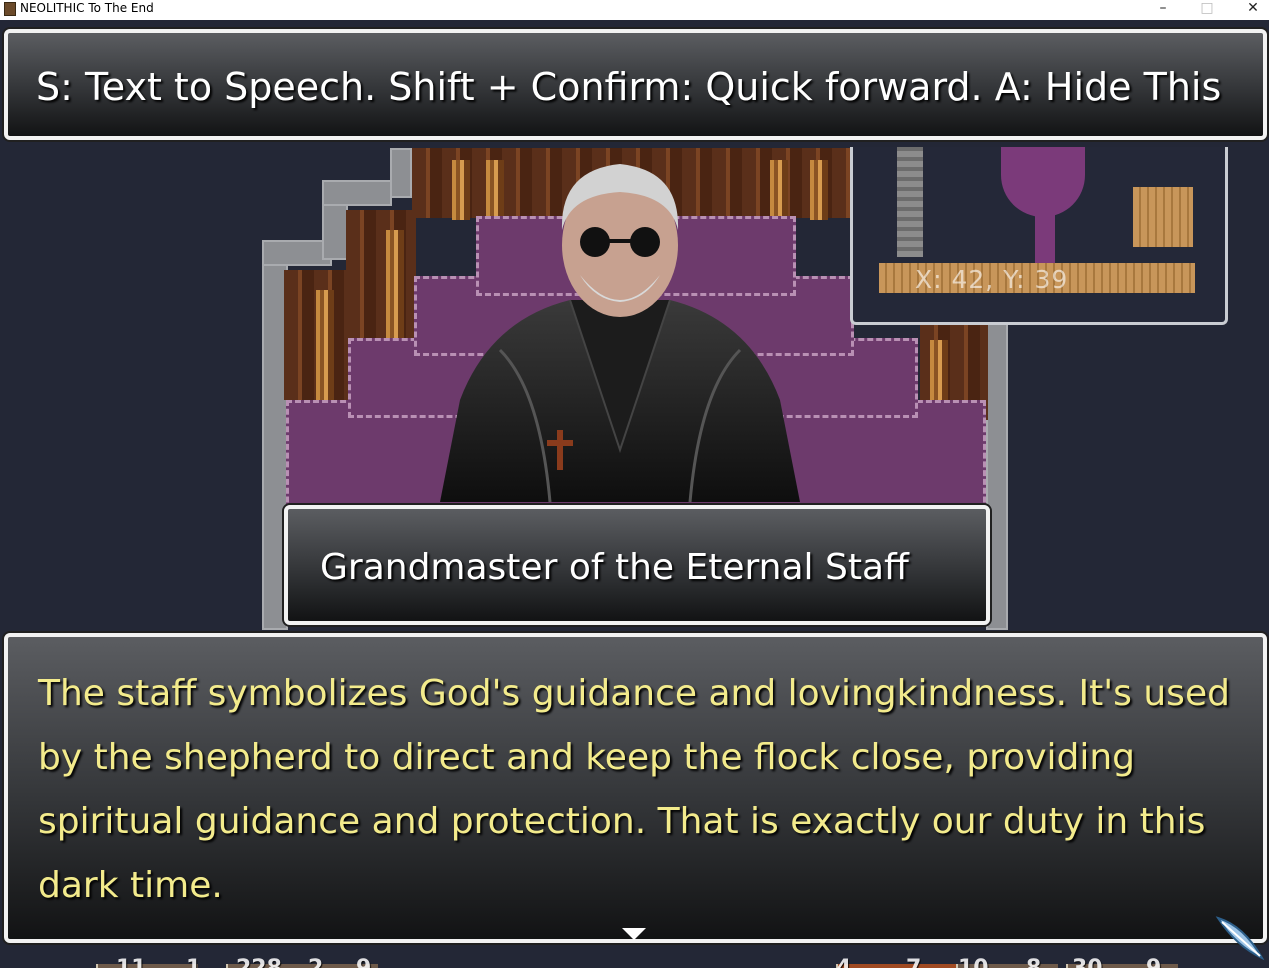  Describe the element at coordinates (843, 962) in the screenshot. I see `hud-value: 4` at that location.